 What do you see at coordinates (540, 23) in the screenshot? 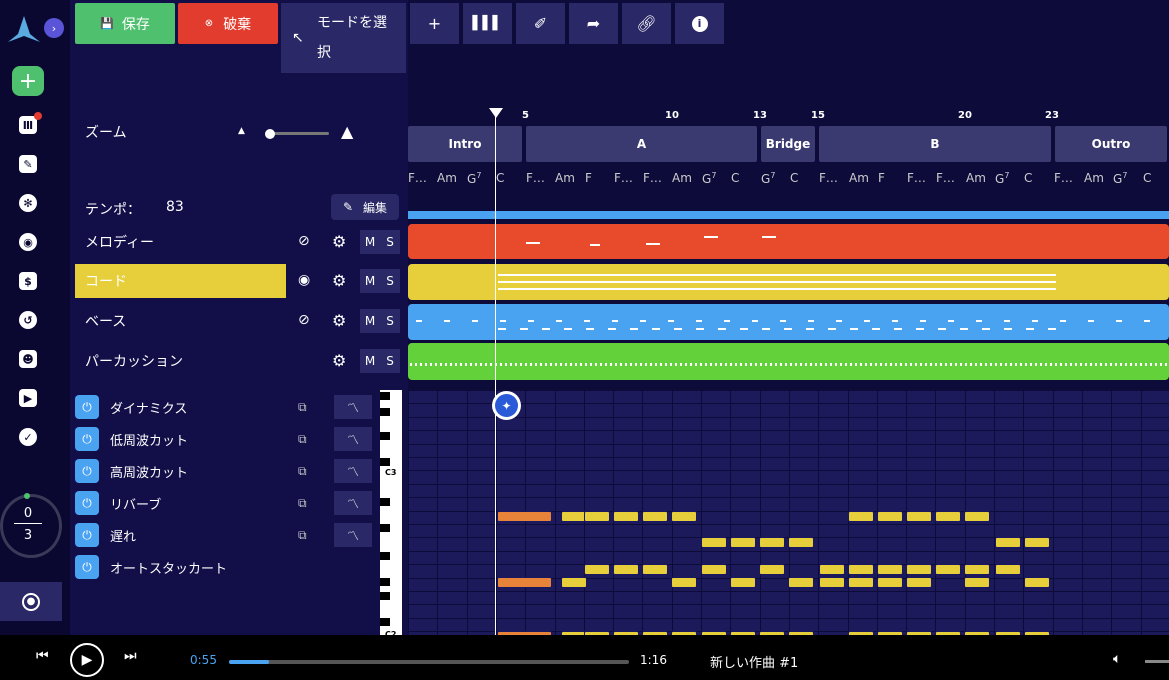
I see `wand-button: ✐` at bounding box center [540, 23].